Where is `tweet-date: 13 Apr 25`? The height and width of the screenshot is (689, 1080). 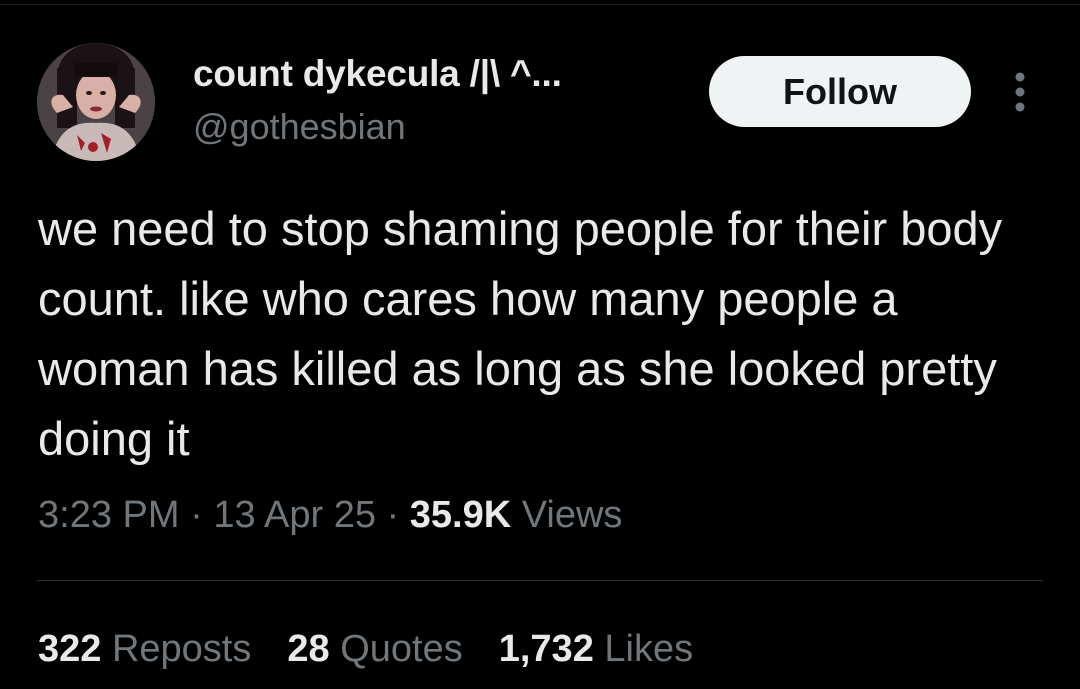 tweet-date: 13 Apr 25 is located at coordinates (294, 515).